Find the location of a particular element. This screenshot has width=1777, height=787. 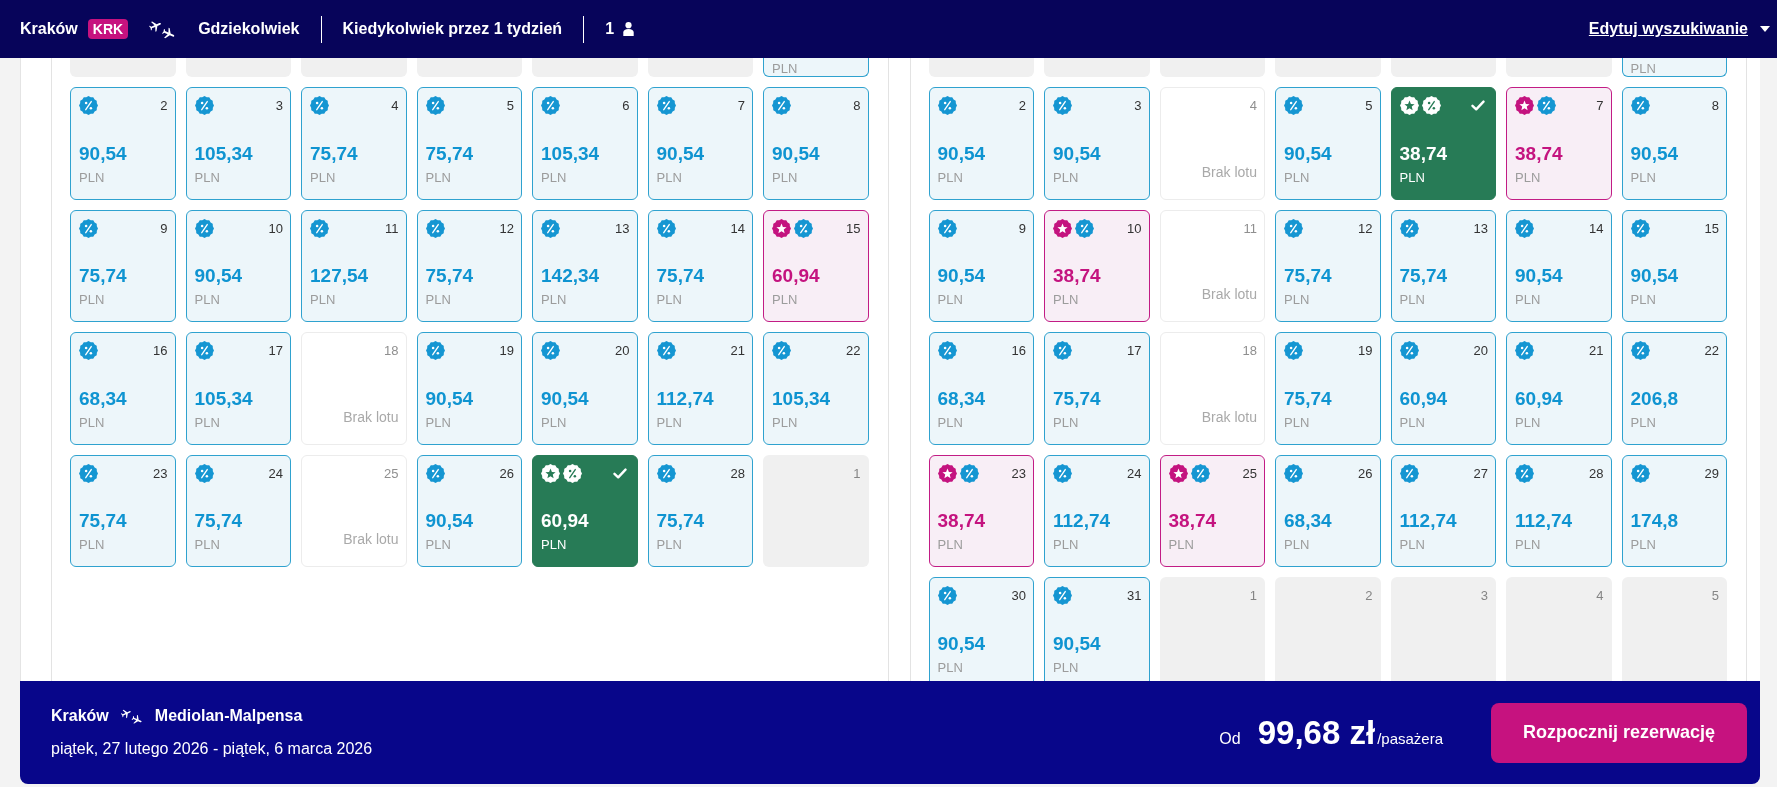

fare-day-tile: 23 38,74 PLN is located at coordinates (981, 510).